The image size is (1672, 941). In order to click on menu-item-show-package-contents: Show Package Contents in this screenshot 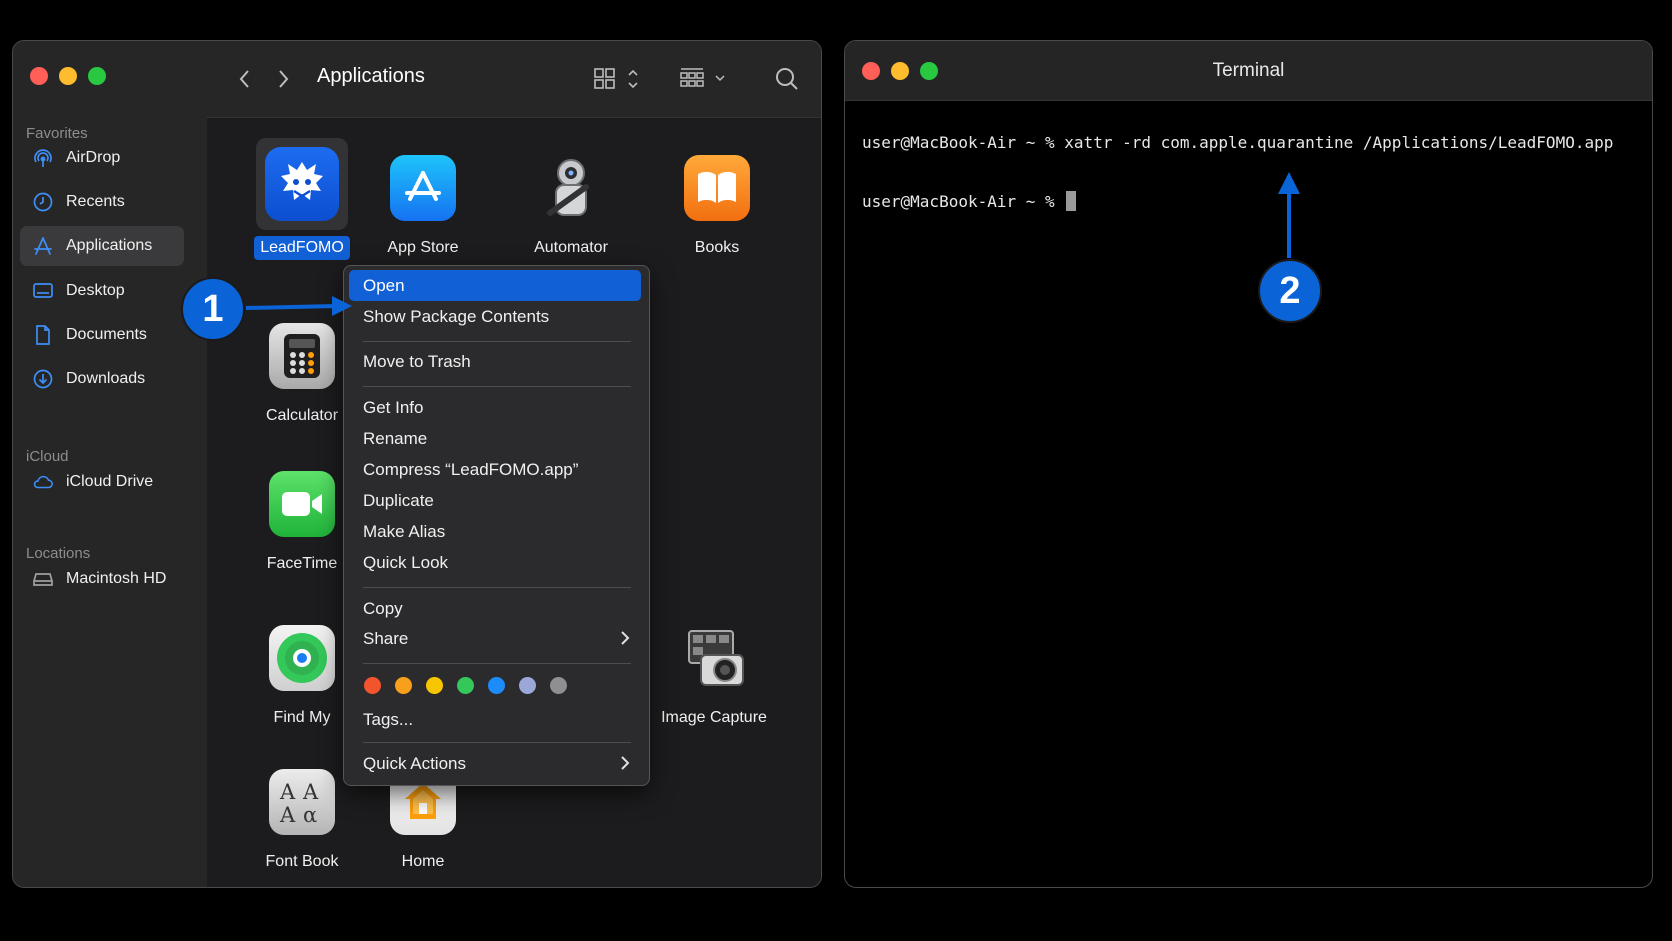, I will do `click(495, 316)`.